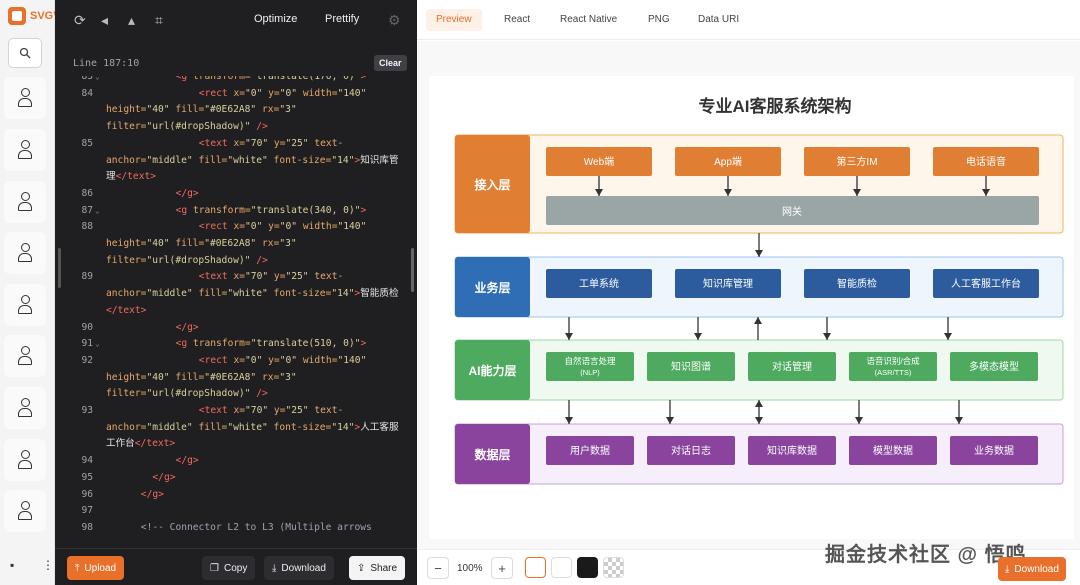 The height and width of the screenshot is (585, 1080). Describe the element at coordinates (390, 63) in the screenshot. I see `clear-button: Clear` at that location.